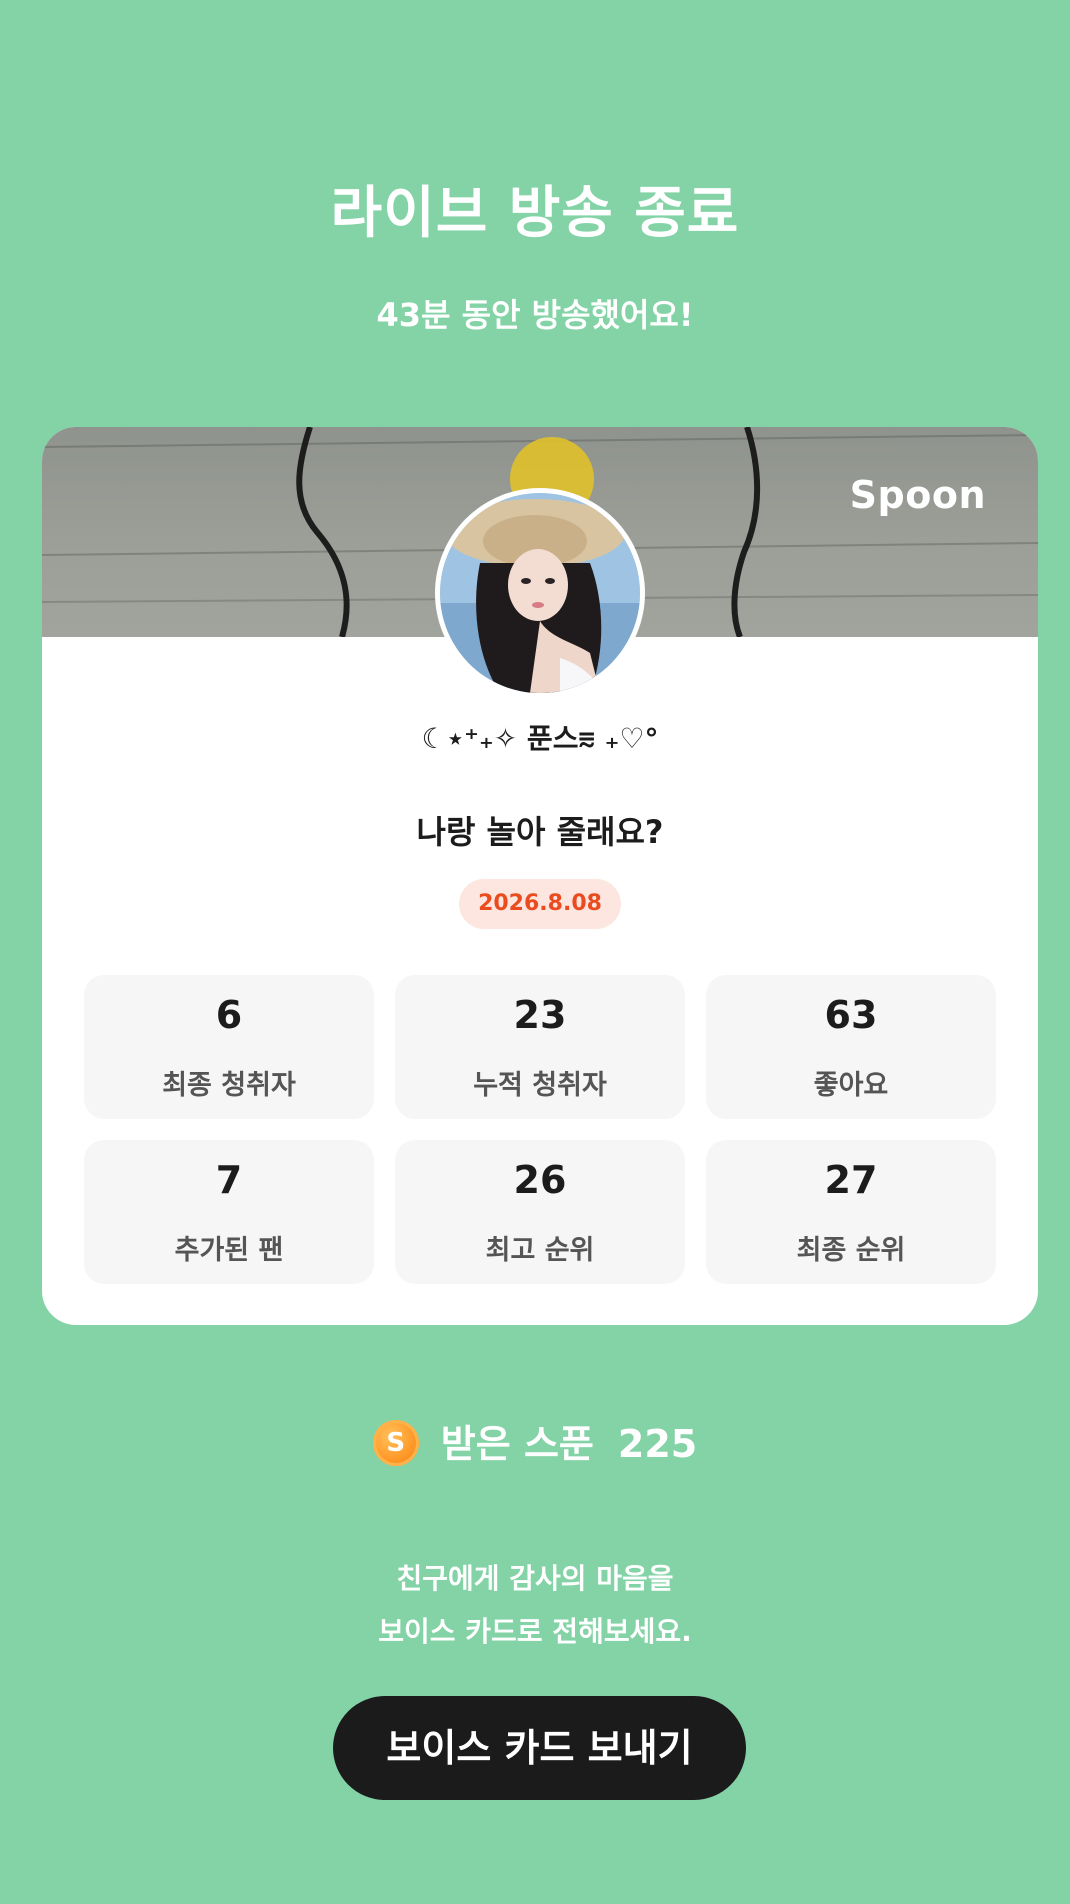  I want to click on spoon-coin-icon: S, so click(395, 1442).